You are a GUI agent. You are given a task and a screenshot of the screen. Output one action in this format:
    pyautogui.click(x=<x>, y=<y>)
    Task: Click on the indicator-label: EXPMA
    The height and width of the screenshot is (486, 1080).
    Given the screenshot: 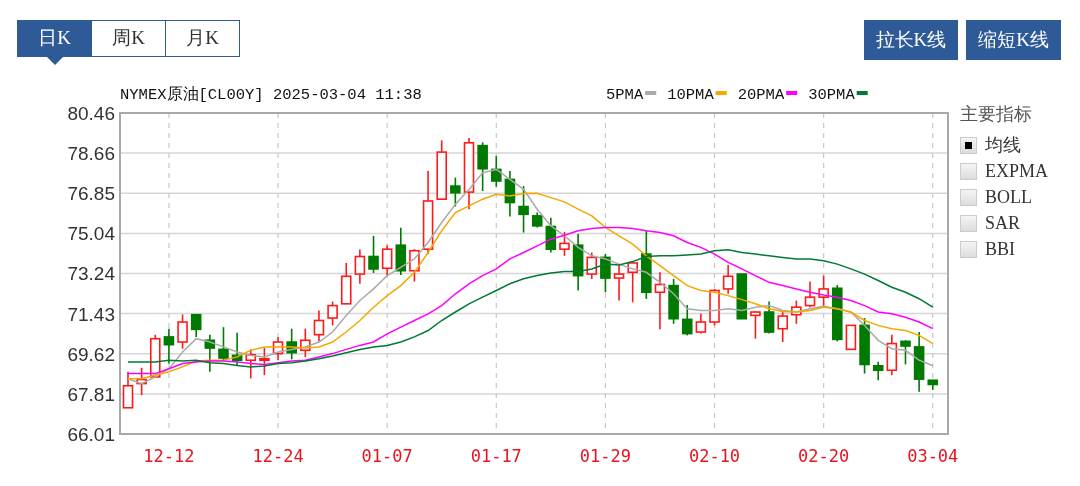 What is the action you would take?
    pyautogui.click(x=1016, y=171)
    